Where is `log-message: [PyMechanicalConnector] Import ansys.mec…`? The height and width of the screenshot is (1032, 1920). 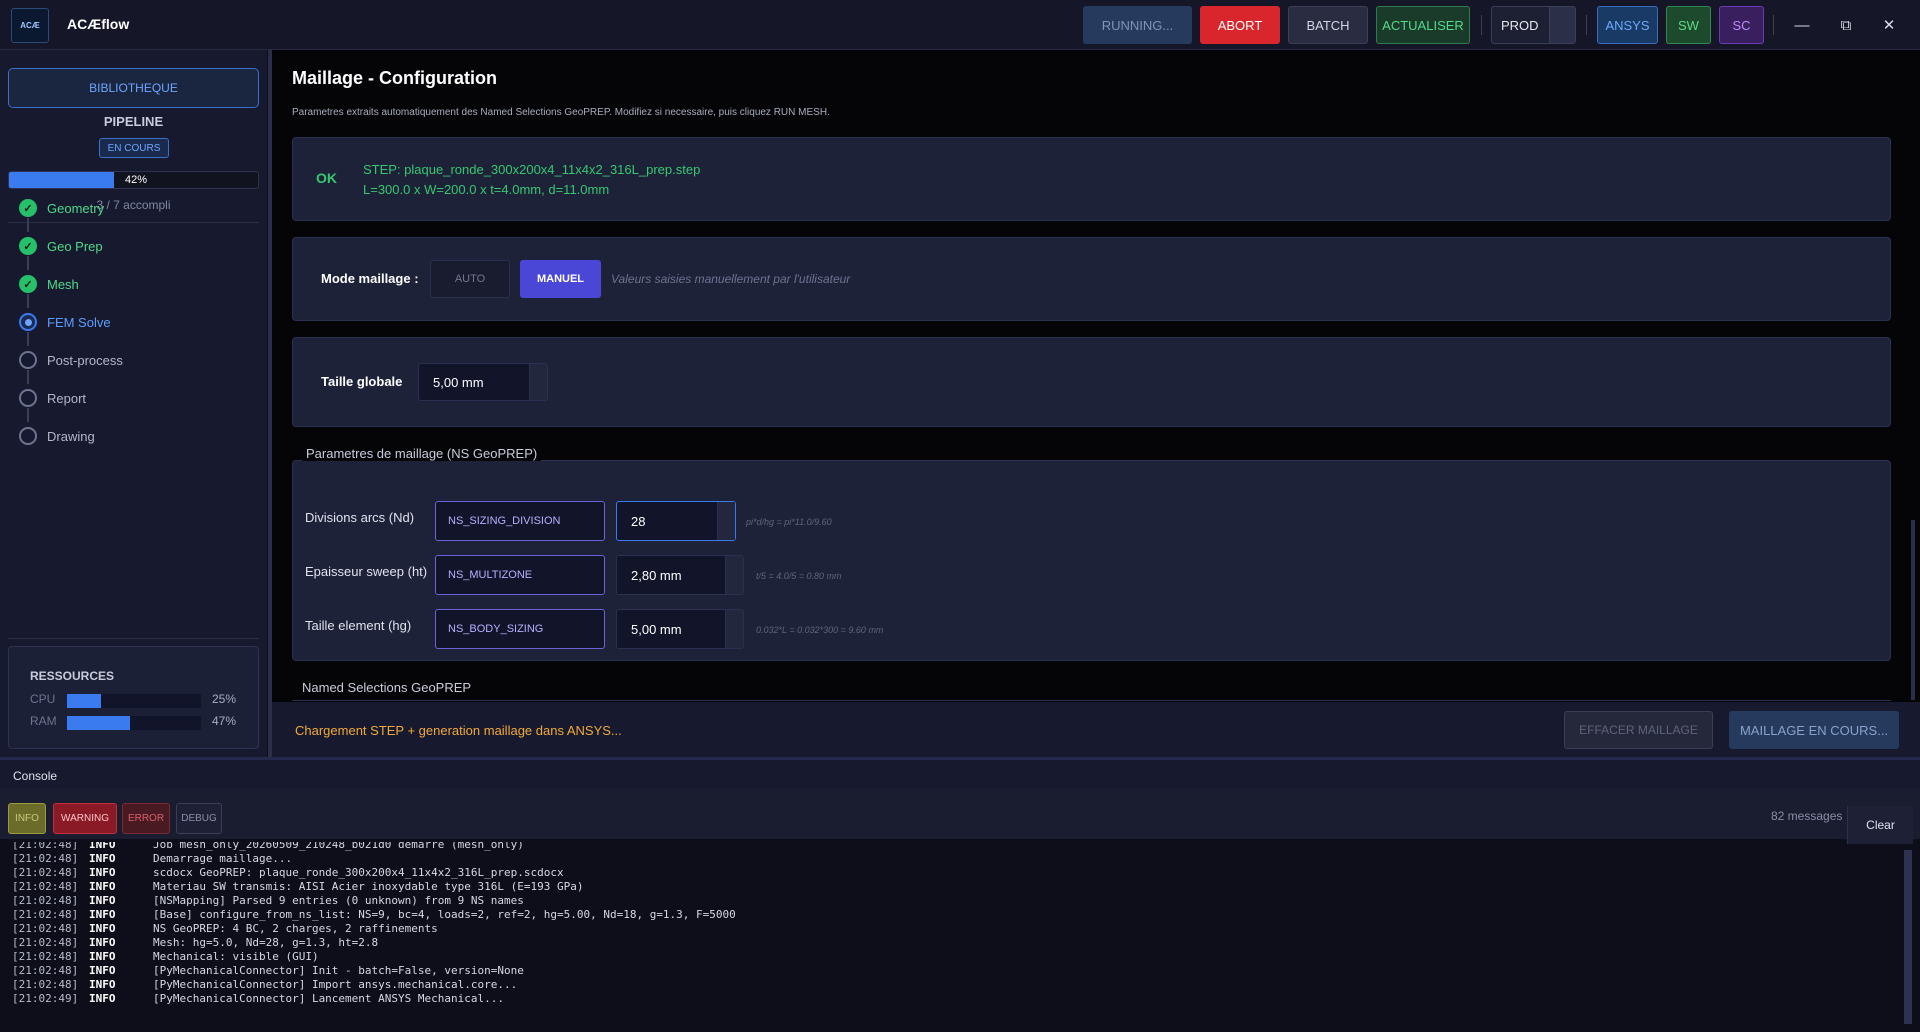
log-message: [PyMechanicalConnector] Import ansys.mec… is located at coordinates (335, 984).